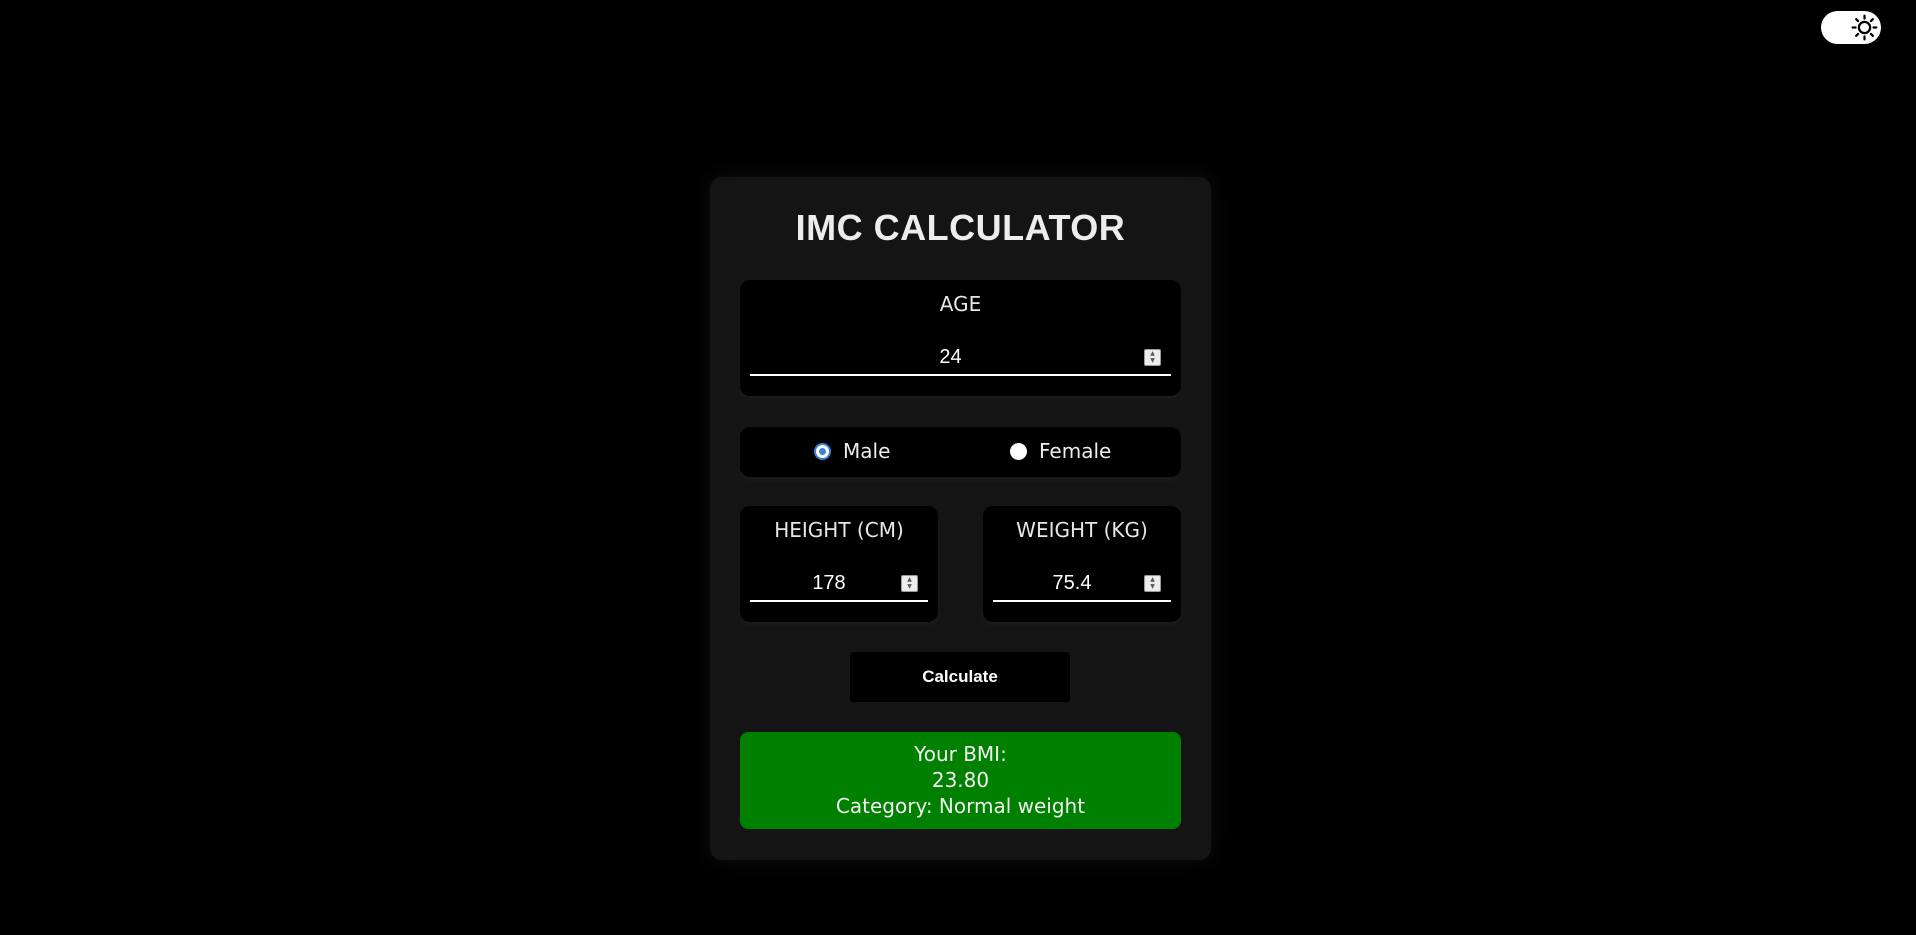 The image size is (1916, 935). I want to click on theme-toggle, so click(1851, 27).